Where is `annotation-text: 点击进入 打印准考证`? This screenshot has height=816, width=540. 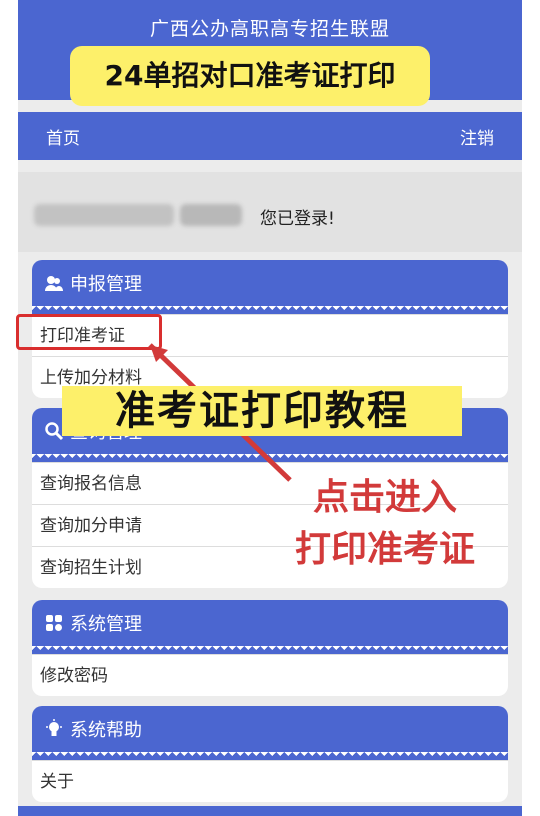
annotation-text: 点击进入 打印准考证 is located at coordinates (385, 524).